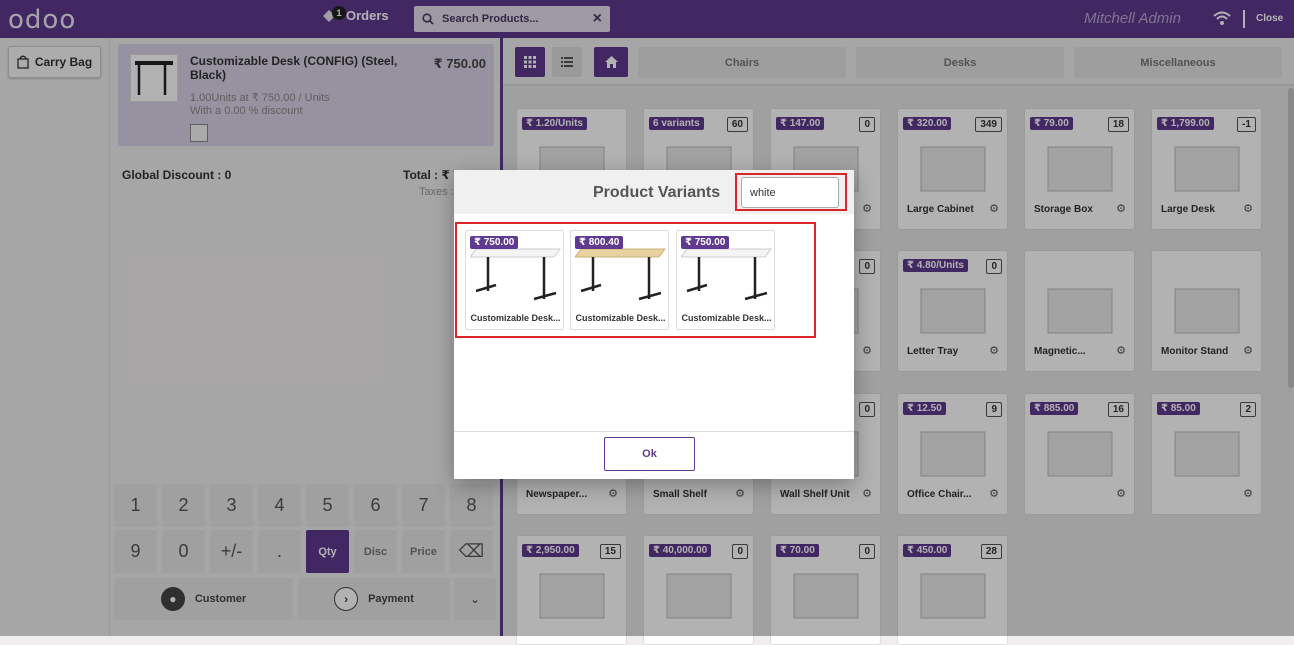 The width and height of the screenshot is (1294, 645). I want to click on variant-search-input, so click(790, 192).